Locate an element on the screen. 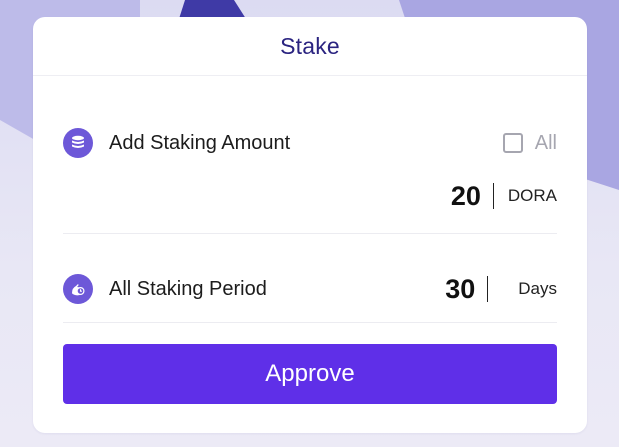 The height and width of the screenshot is (447, 619). modal-header: Stake is located at coordinates (310, 46).